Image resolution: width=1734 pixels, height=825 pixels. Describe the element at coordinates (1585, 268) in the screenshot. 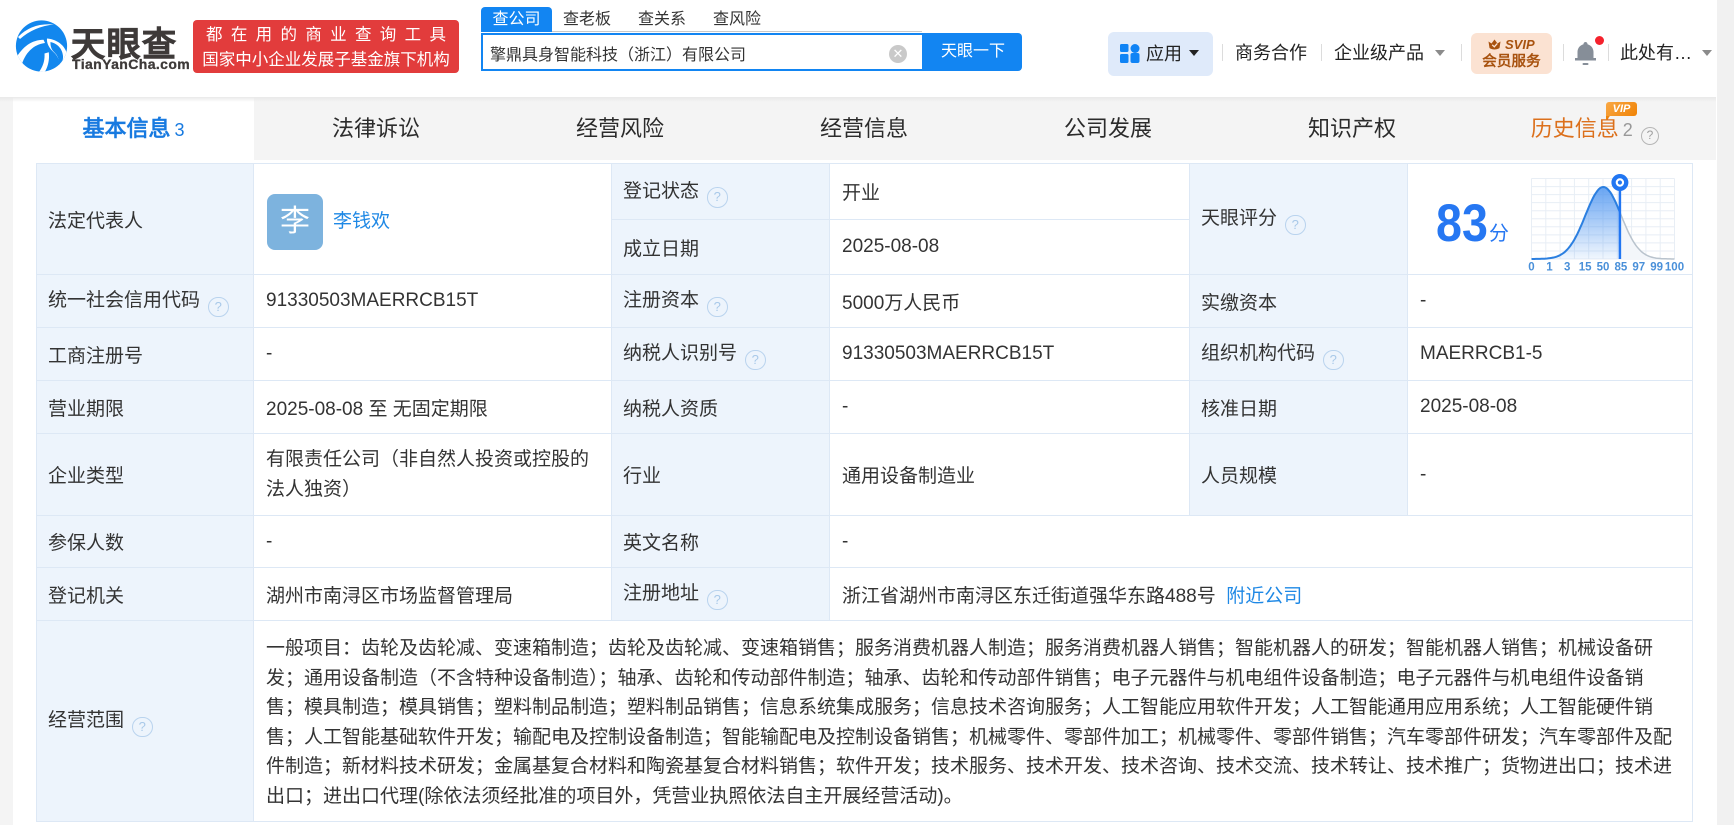

I see `svg-text: 15` at that location.